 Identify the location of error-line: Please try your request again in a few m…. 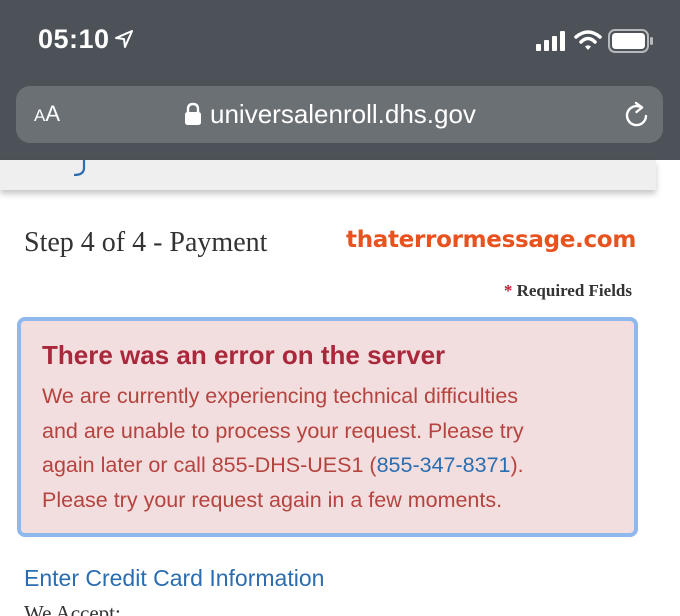
(272, 499).